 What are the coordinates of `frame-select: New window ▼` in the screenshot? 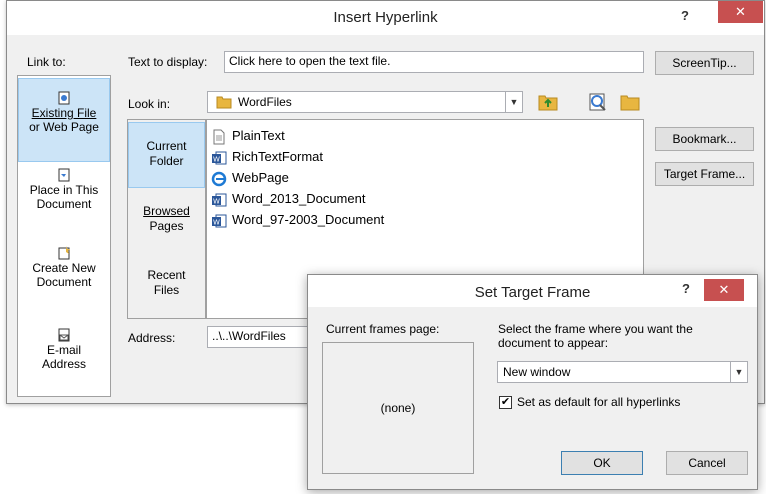 It's located at (622, 372).